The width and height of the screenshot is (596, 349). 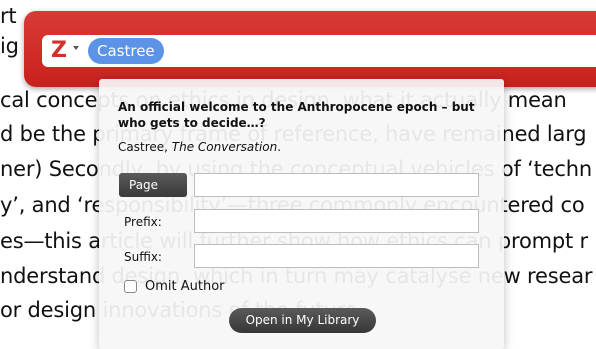 What do you see at coordinates (336, 185) in the screenshot?
I see `locator-input` at bounding box center [336, 185].